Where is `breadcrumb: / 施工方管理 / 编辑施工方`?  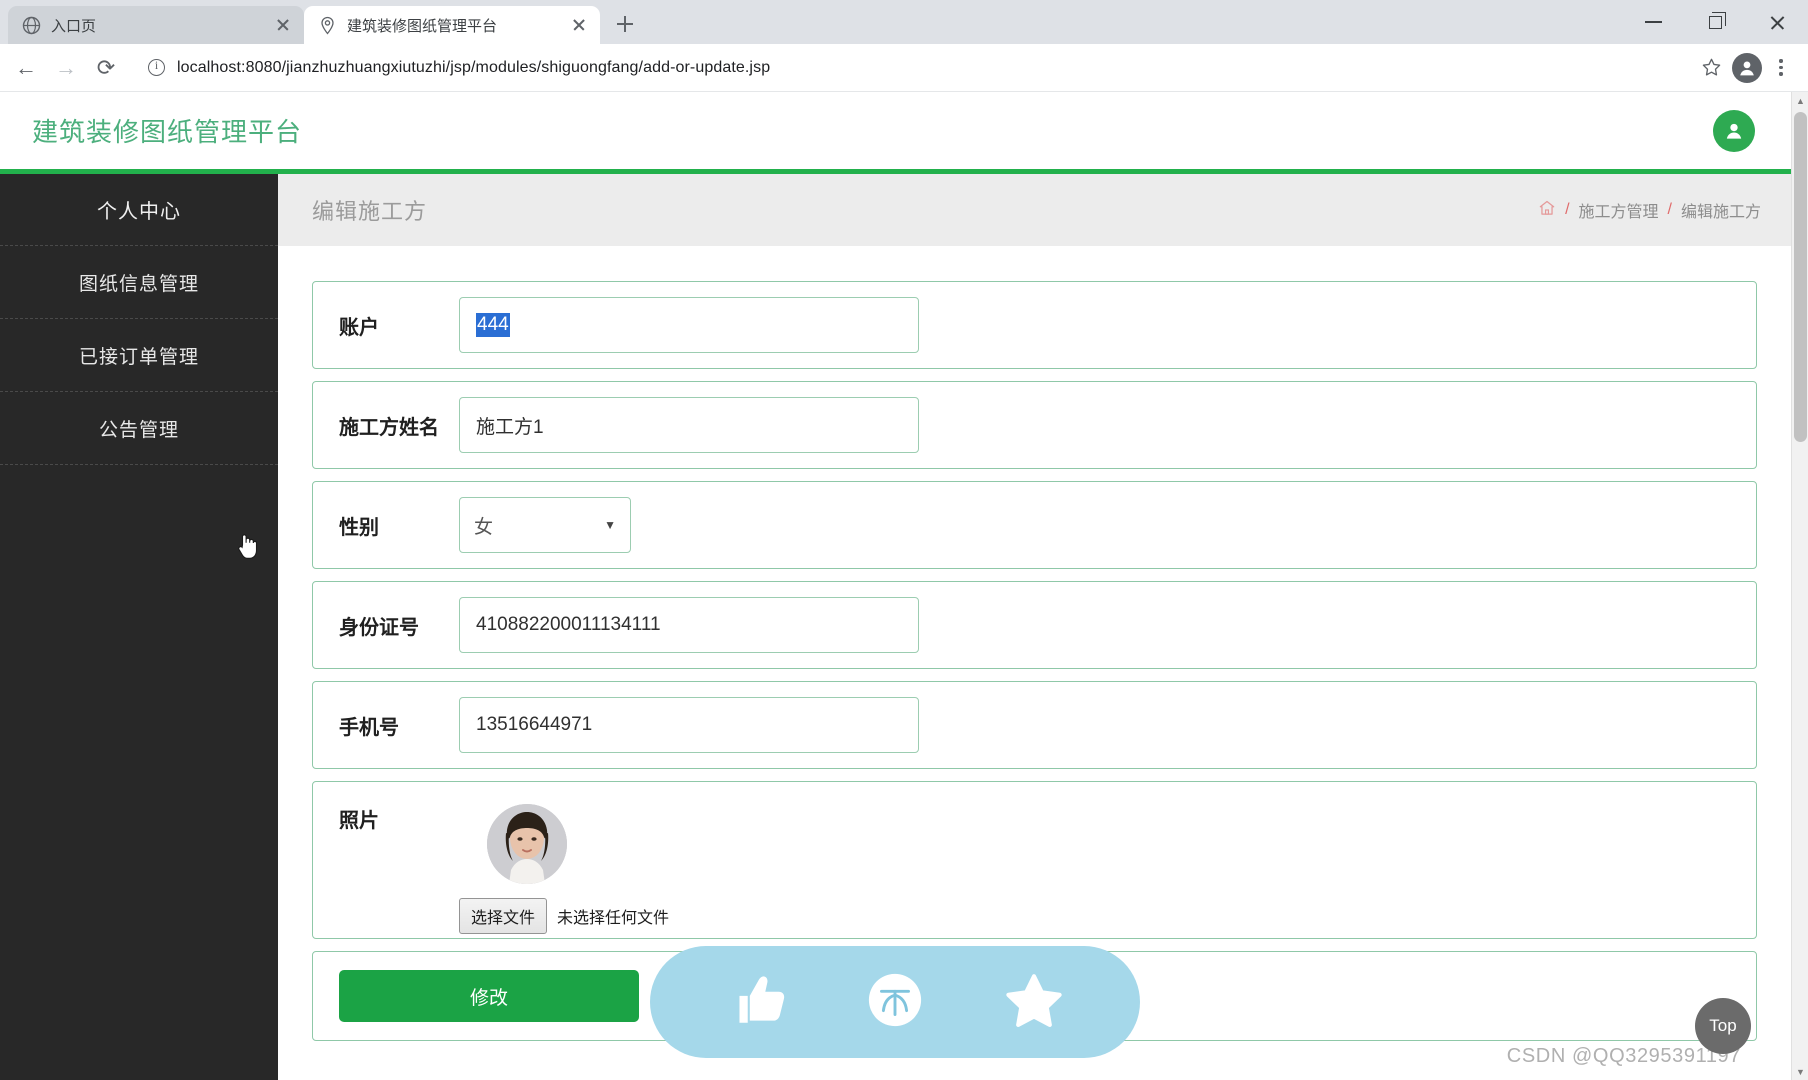 breadcrumb: / 施工方管理 / 编辑施工方 is located at coordinates (1649, 210).